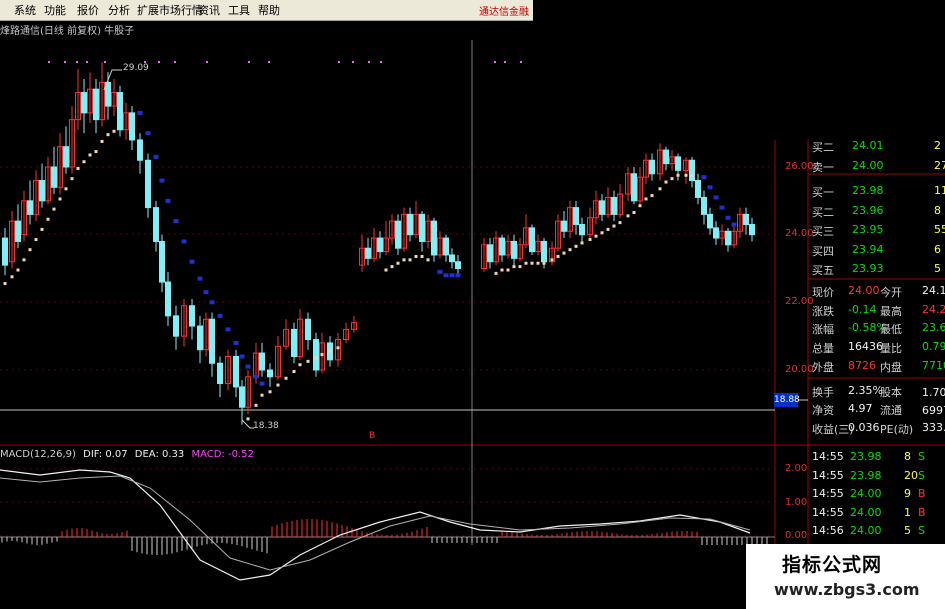 This screenshot has width=945, height=609. I want to click on macd-tick: 0.00, so click(796, 535).